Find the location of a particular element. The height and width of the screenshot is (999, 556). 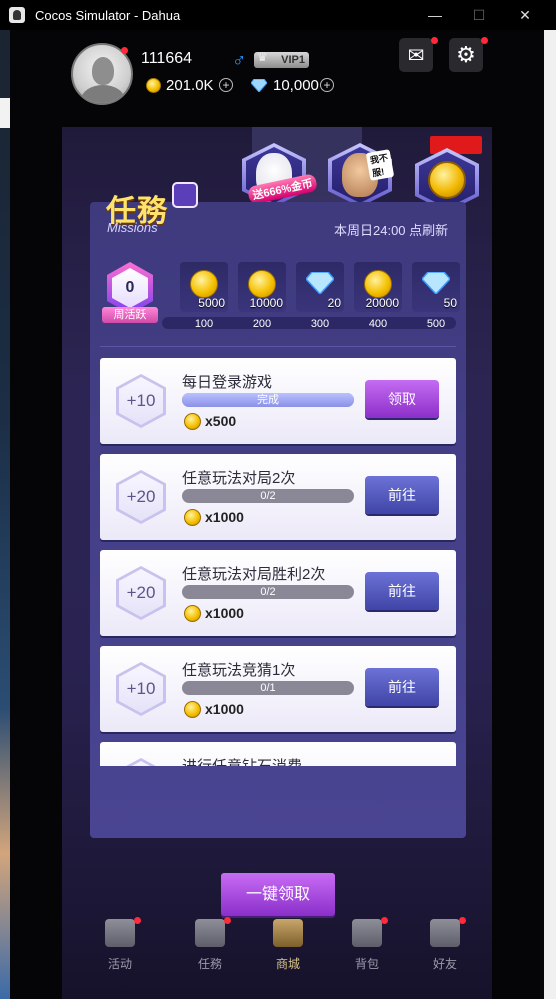

reward-chest-5: 50 is located at coordinates (436, 287).